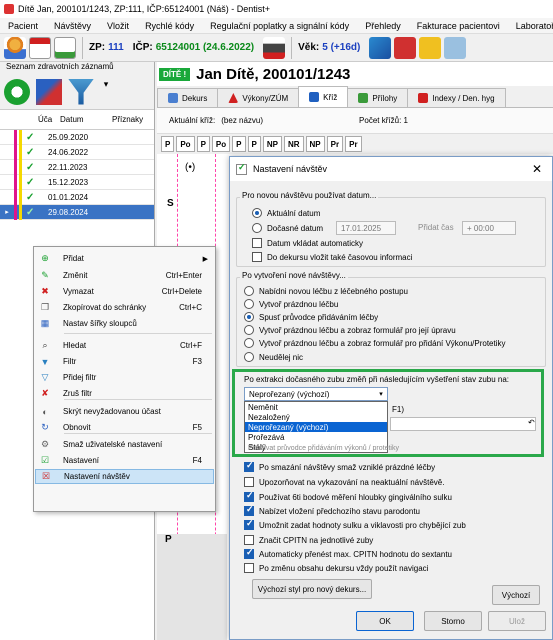 The image size is (553, 640). Describe the element at coordinates (326, 291) in the screenshot. I see `radio-after-visit-option: Nabídni novou léčbu z léčebného postupu` at that location.